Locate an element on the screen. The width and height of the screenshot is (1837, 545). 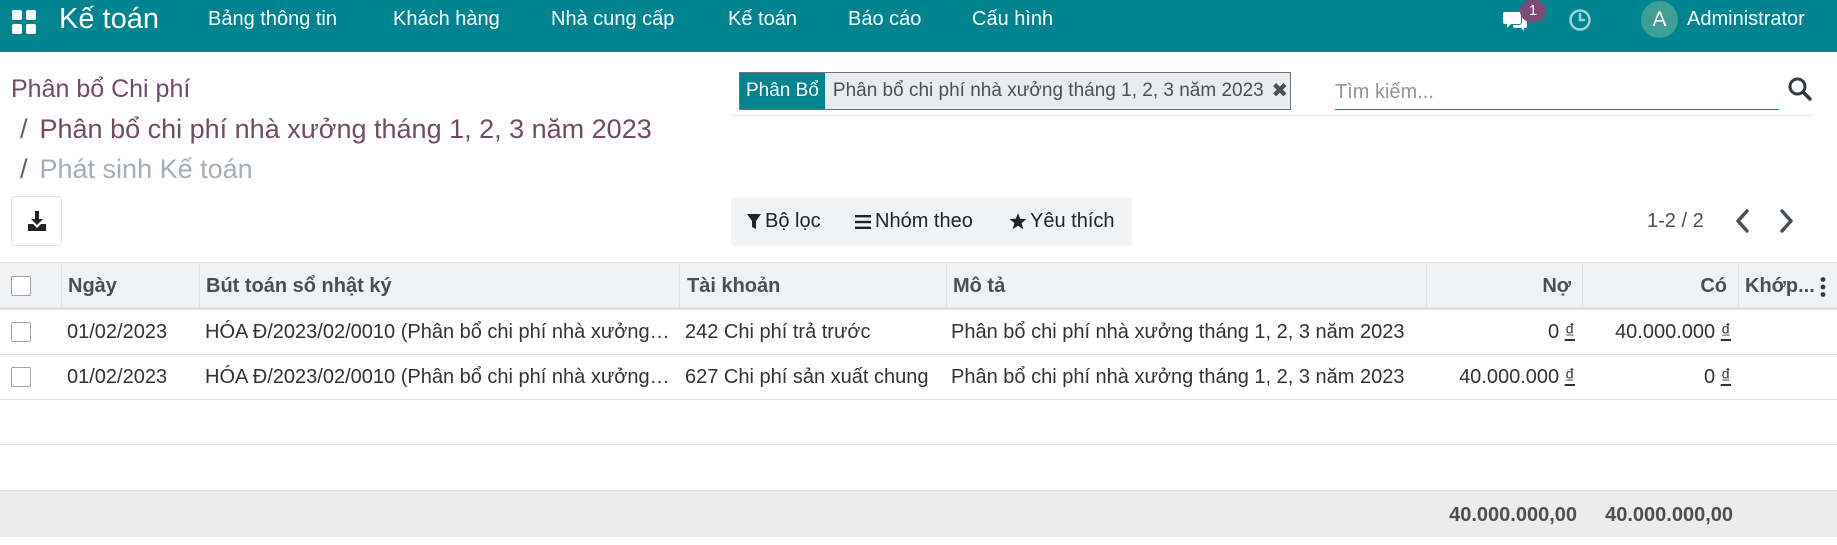
cell-debit: 0 ₫ is located at coordinates (1501, 332).